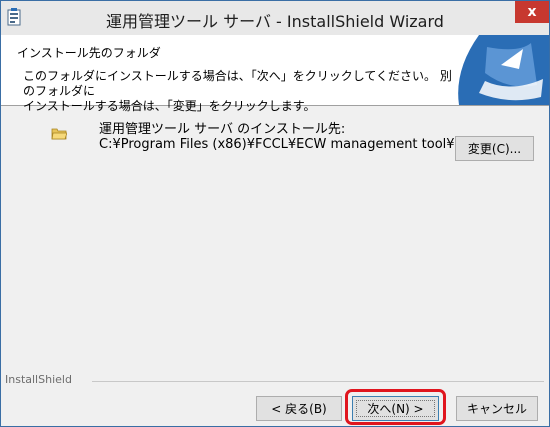  I want to click on installshield-brand: InstallShield, so click(38, 379).